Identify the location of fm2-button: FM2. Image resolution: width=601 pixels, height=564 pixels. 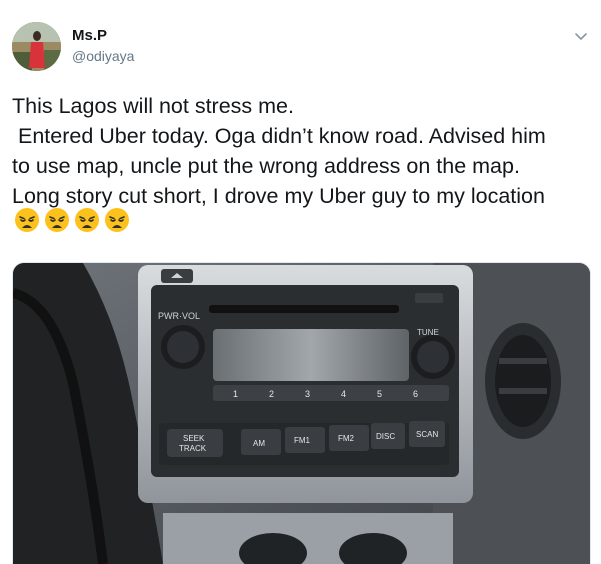
(346, 438).